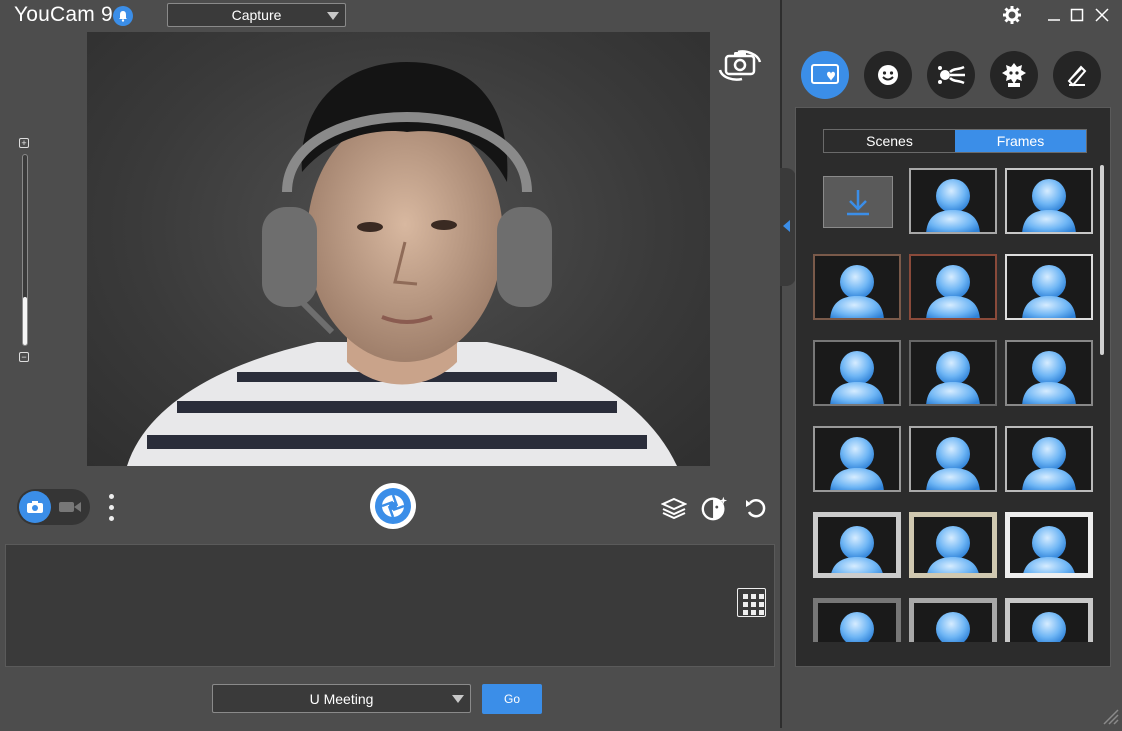 This screenshot has width=1122, height=731. I want to click on face-beautify-icon, so click(714, 508).